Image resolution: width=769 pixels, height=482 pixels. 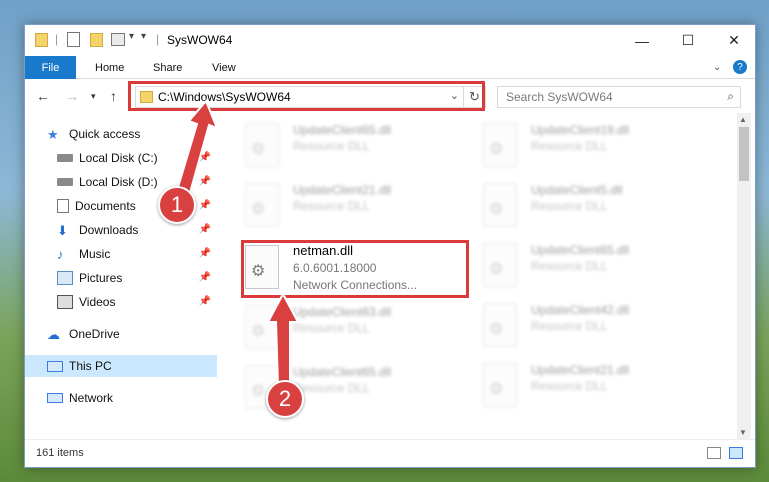 What do you see at coordinates (53, 134) in the screenshot?
I see `star-icon: ★` at bounding box center [53, 134].